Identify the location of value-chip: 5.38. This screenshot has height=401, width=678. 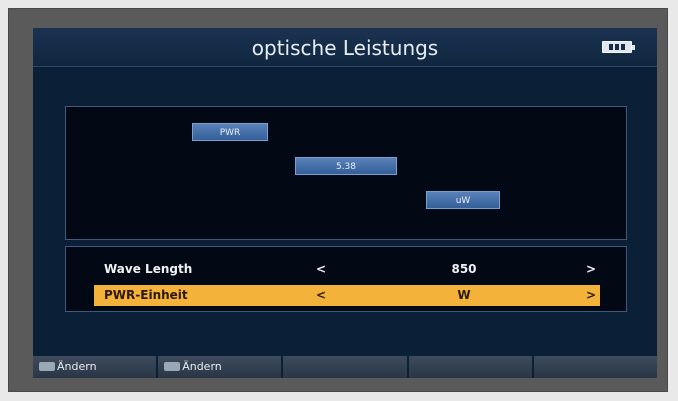
(346, 166).